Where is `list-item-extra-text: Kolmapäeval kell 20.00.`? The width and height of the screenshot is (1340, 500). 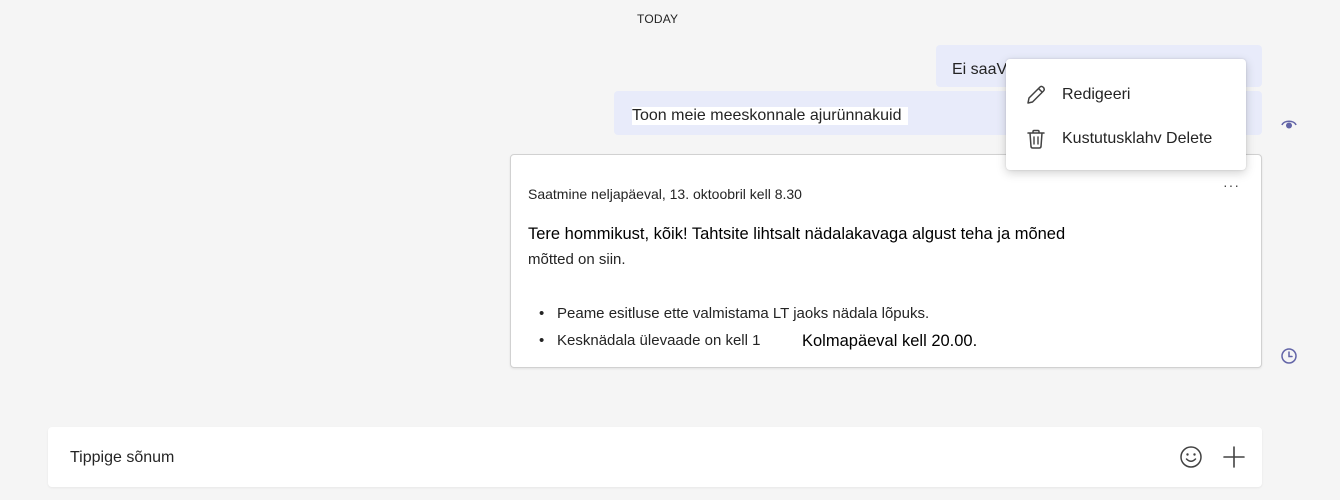
list-item-extra-text: Kolmapäeval kell 20.00. is located at coordinates (890, 341).